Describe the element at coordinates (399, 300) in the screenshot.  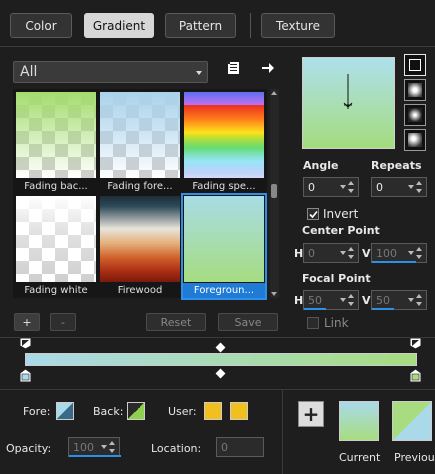
I see `focal-v-spinner: 50` at that location.